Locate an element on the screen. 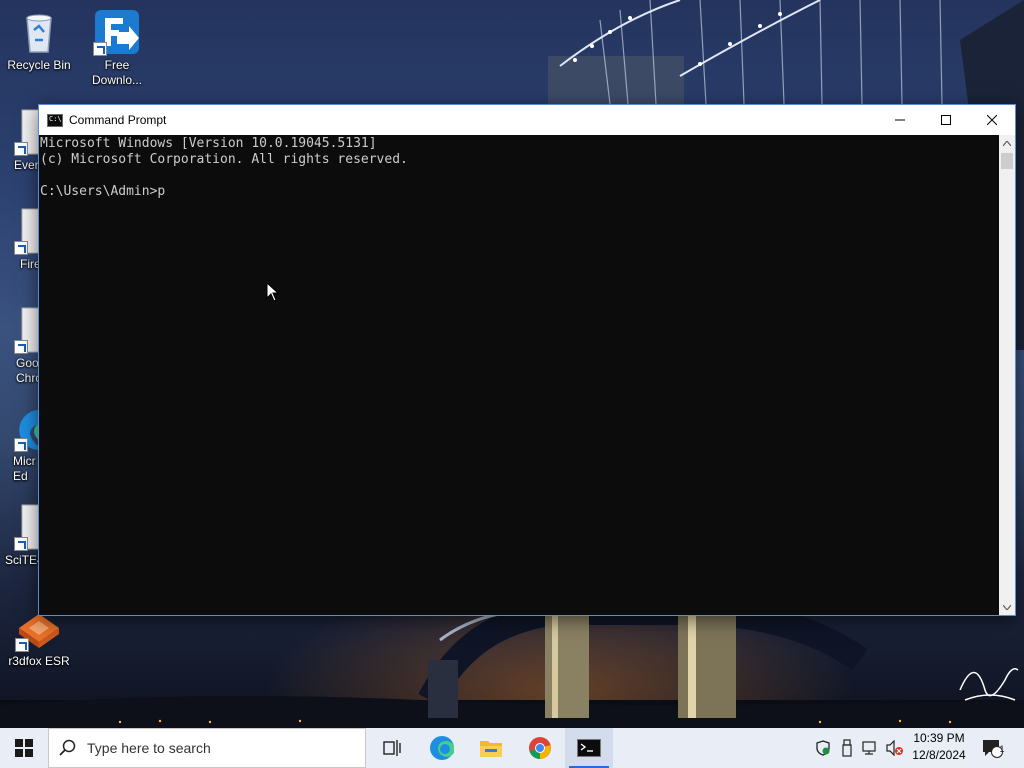 This screenshot has height=768, width=1024. desktop-icon-recycle-bin: Recycle Bin is located at coordinates (39, 40).